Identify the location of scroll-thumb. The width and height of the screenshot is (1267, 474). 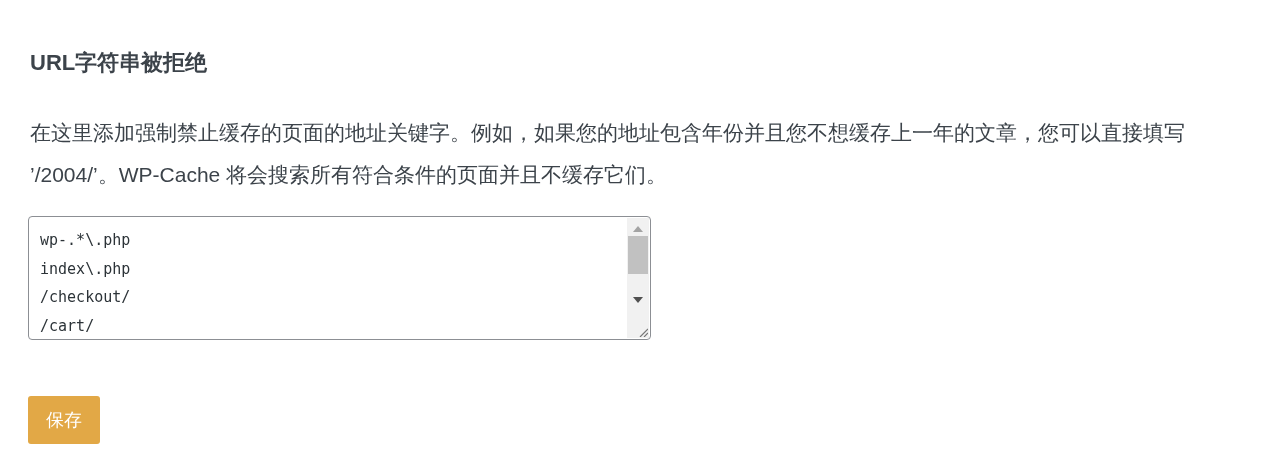
(638, 255).